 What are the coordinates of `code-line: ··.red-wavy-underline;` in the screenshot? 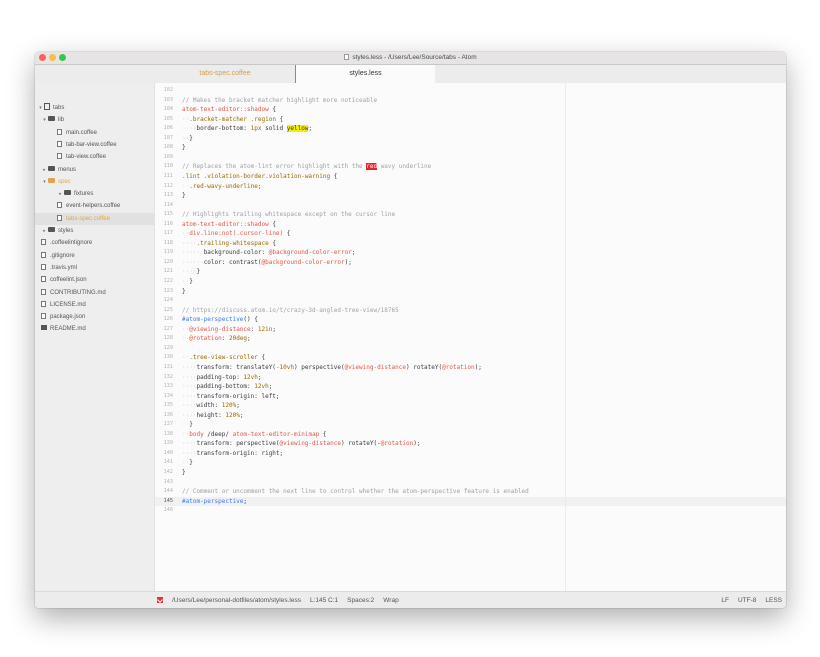 It's located at (222, 187).